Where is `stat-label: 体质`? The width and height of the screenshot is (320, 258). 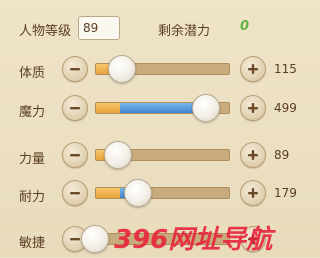 stat-label: 体质 is located at coordinates (32, 73).